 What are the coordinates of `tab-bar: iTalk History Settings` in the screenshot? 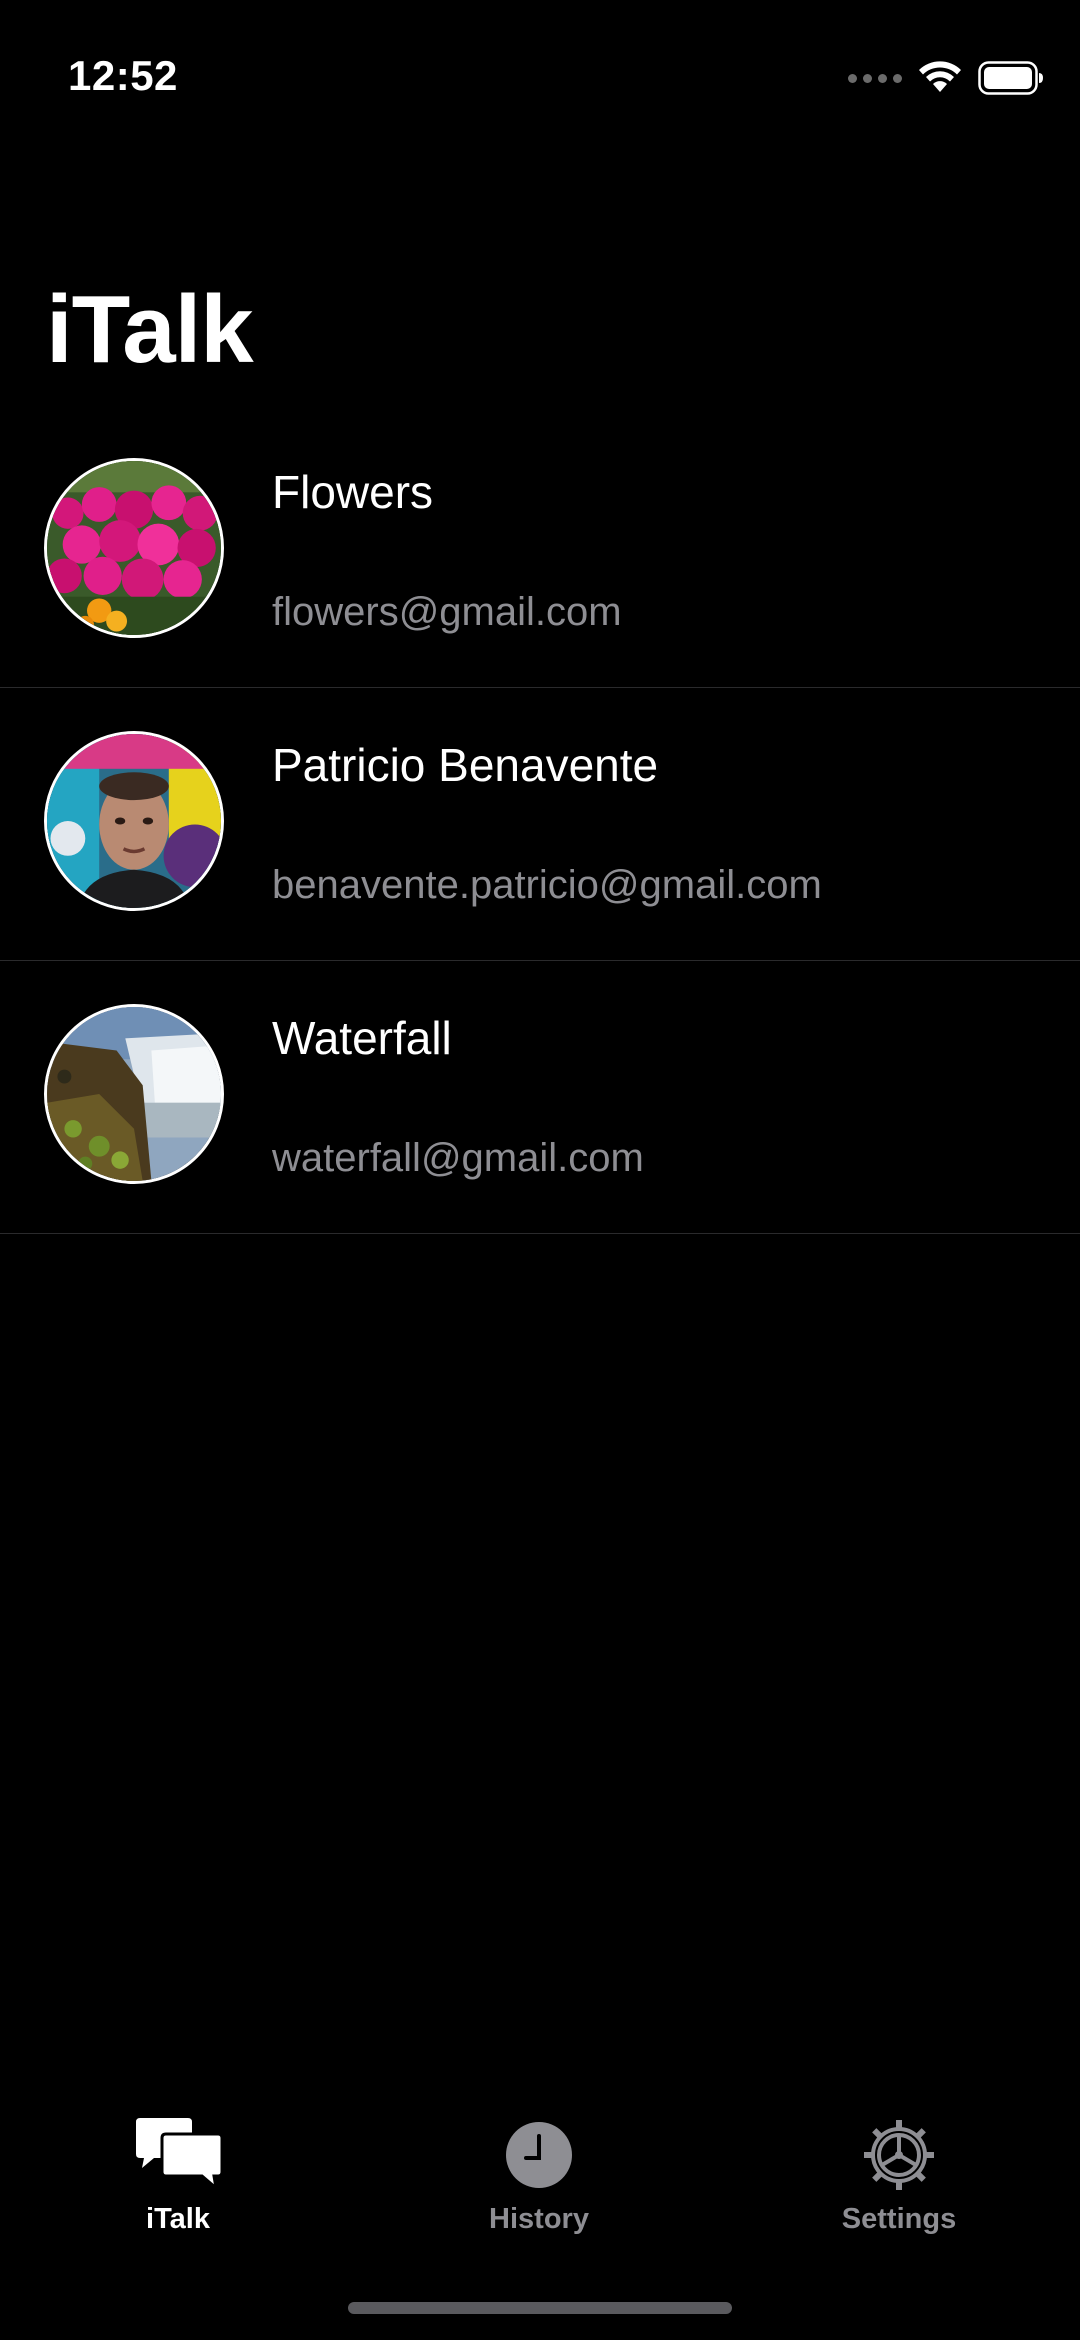 It's located at (540, 2170).